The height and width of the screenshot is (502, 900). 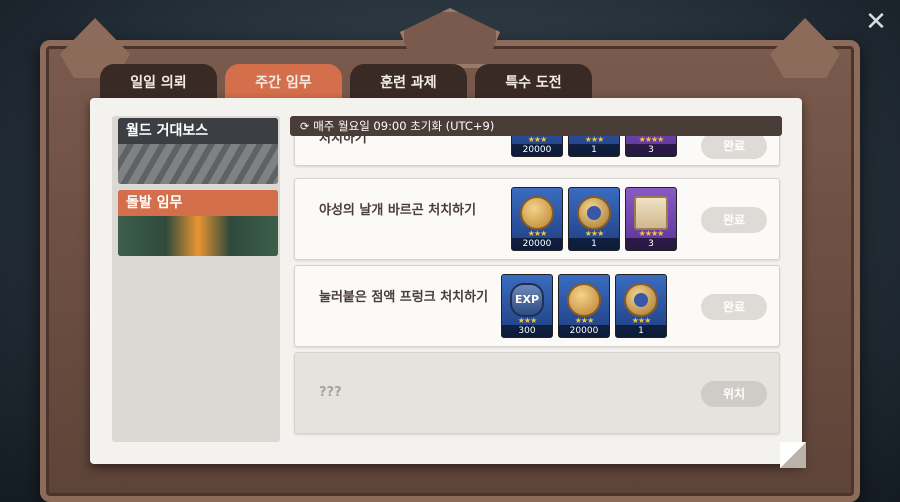 I want to click on reset-text: 매주 월요일 09:00 초기화 (UTC+9), so click(x=404, y=126).